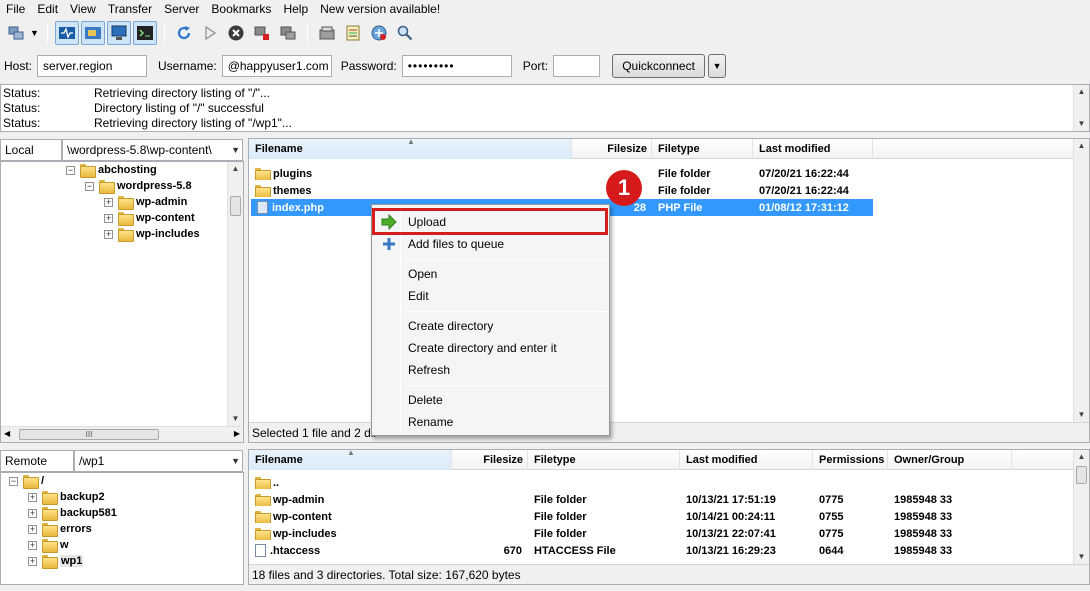 The image size is (1090, 591). I want to click on username-input: @happyuser1.com, so click(276, 66).